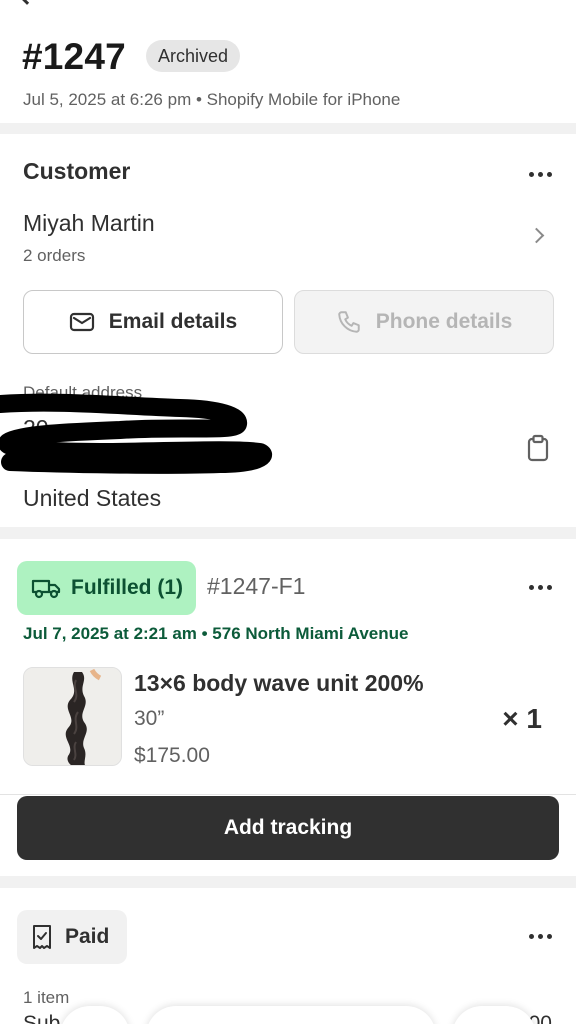 The image size is (576, 1024). I want to click on product-image, so click(72, 716).